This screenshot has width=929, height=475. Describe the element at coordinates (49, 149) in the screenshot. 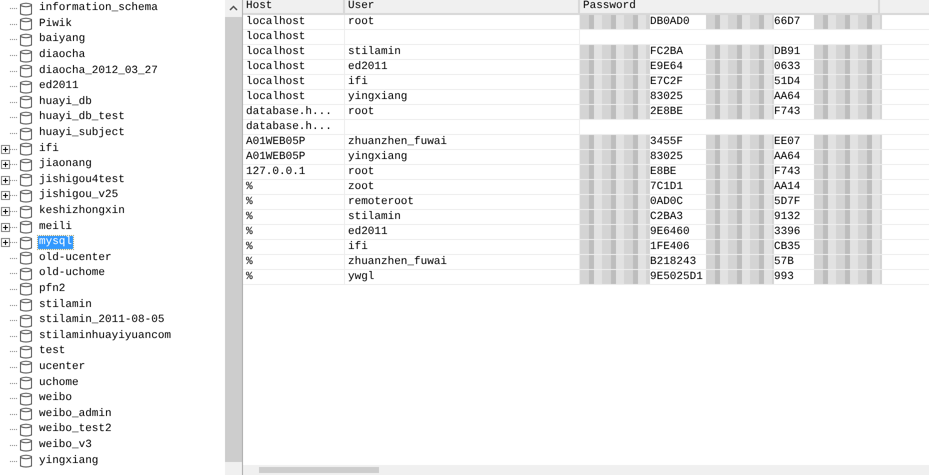

I see `database-item: ifi` at that location.